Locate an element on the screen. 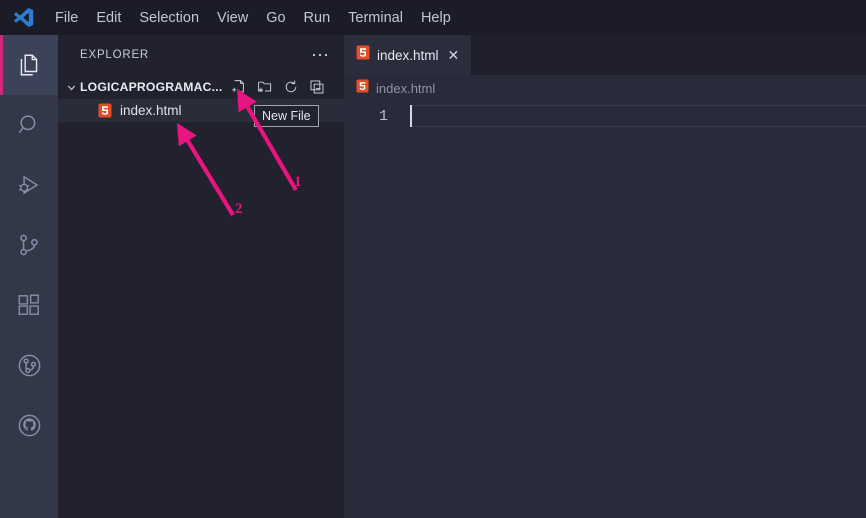  activity-bar is located at coordinates (29, 276).